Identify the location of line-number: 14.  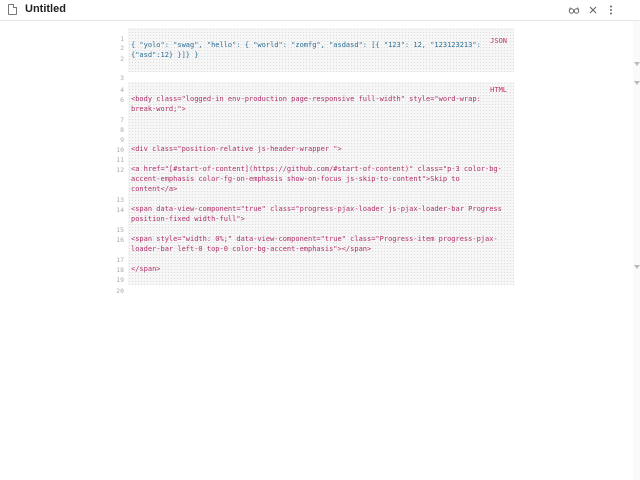
(120, 210).